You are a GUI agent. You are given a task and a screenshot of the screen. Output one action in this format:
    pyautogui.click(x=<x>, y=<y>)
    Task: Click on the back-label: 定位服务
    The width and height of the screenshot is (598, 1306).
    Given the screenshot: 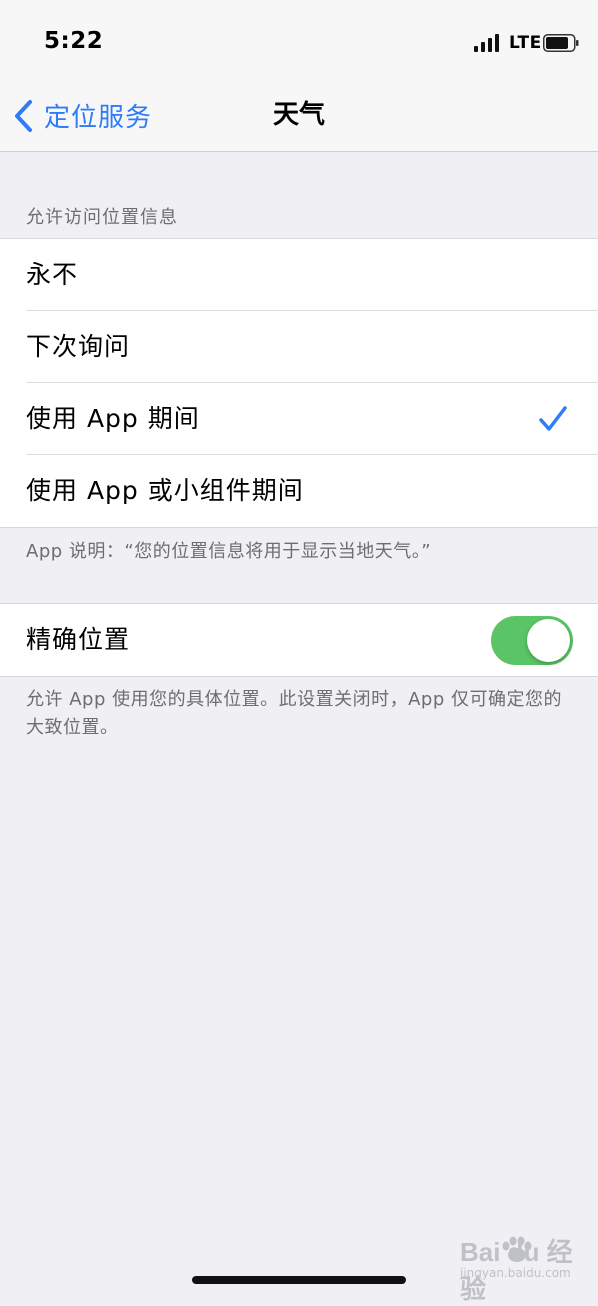 What is the action you would take?
    pyautogui.click(x=98, y=118)
    